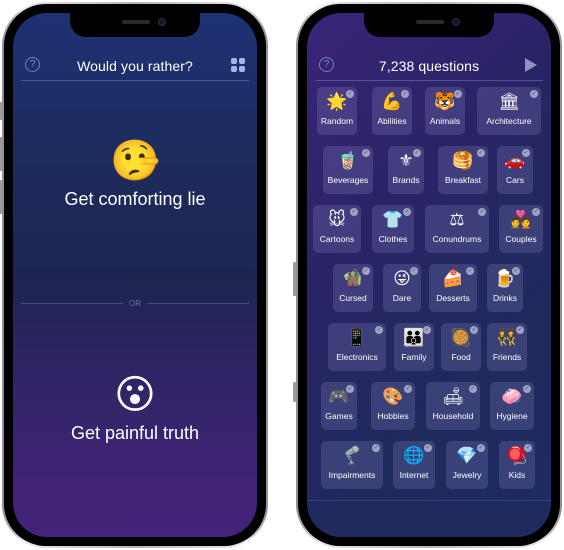 Image resolution: width=564 pixels, height=550 pixels. I want to click on category-tile-beverages: 🧋 Beverages ✓, so click(348, 170).